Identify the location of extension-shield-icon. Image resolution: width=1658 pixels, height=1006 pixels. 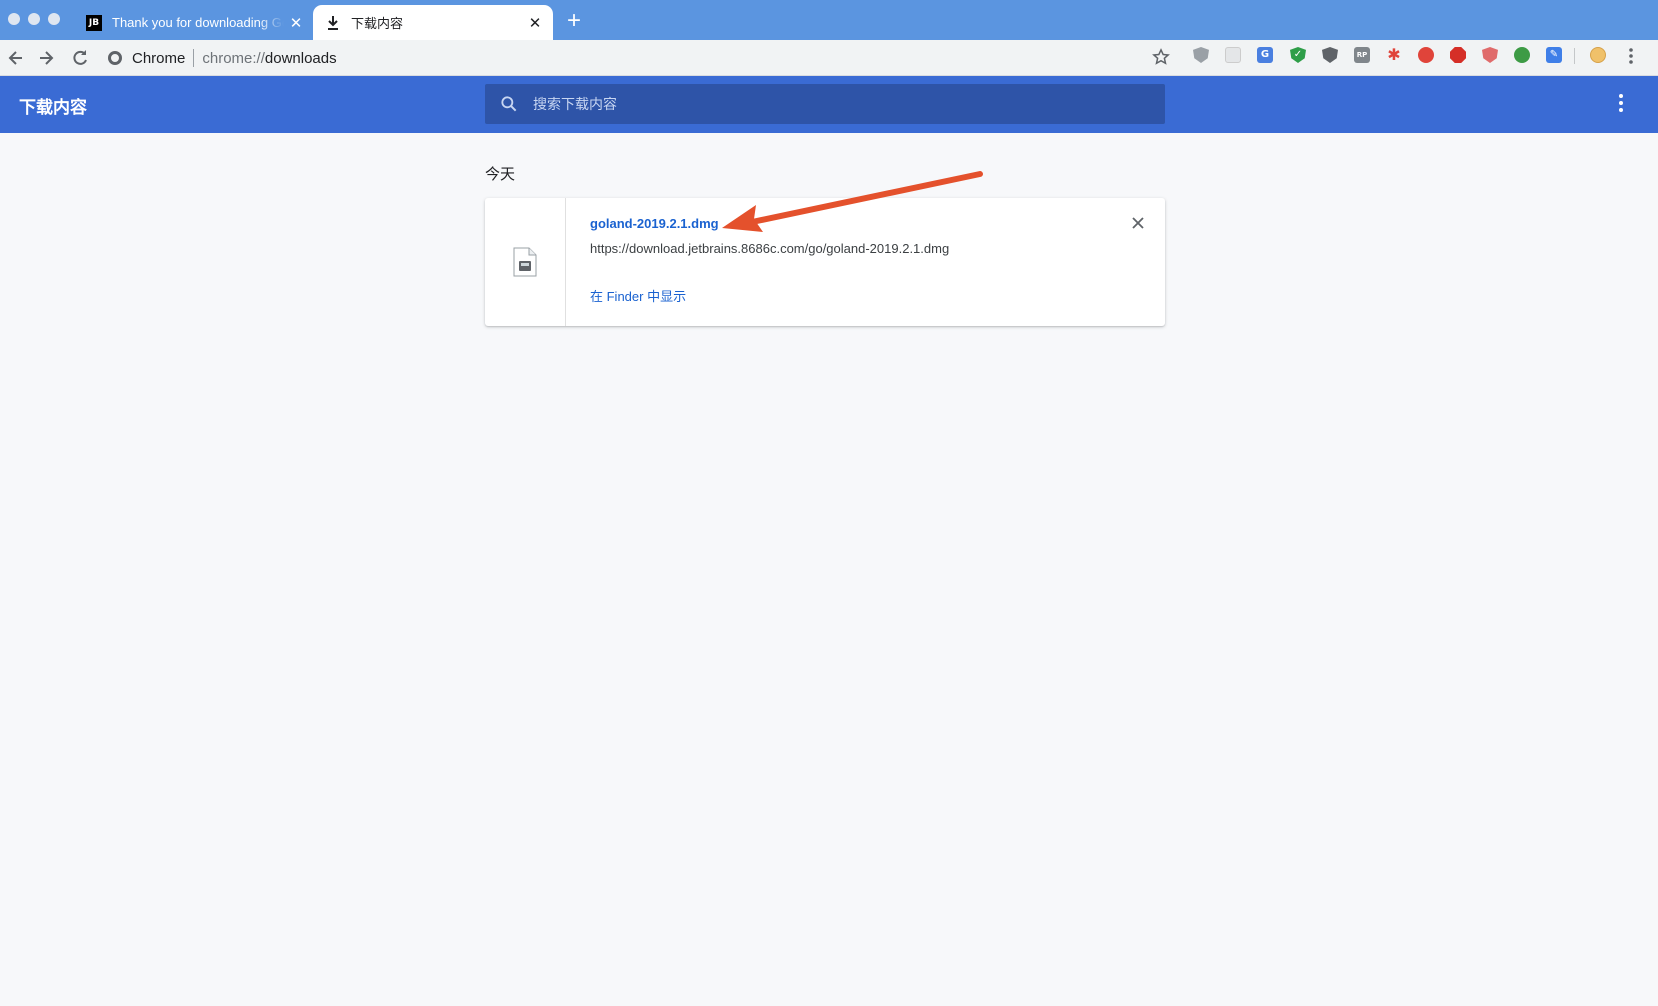
(1233, 55).